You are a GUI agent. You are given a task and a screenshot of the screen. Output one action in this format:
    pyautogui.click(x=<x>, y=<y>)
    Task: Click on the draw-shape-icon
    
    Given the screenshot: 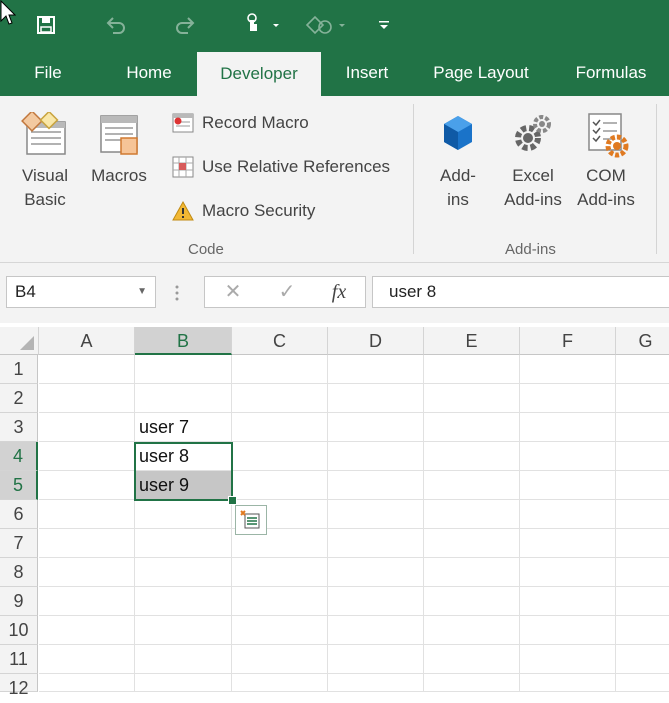 What is the action you would take?
    pyautogui.click(x=326, y=25)
    